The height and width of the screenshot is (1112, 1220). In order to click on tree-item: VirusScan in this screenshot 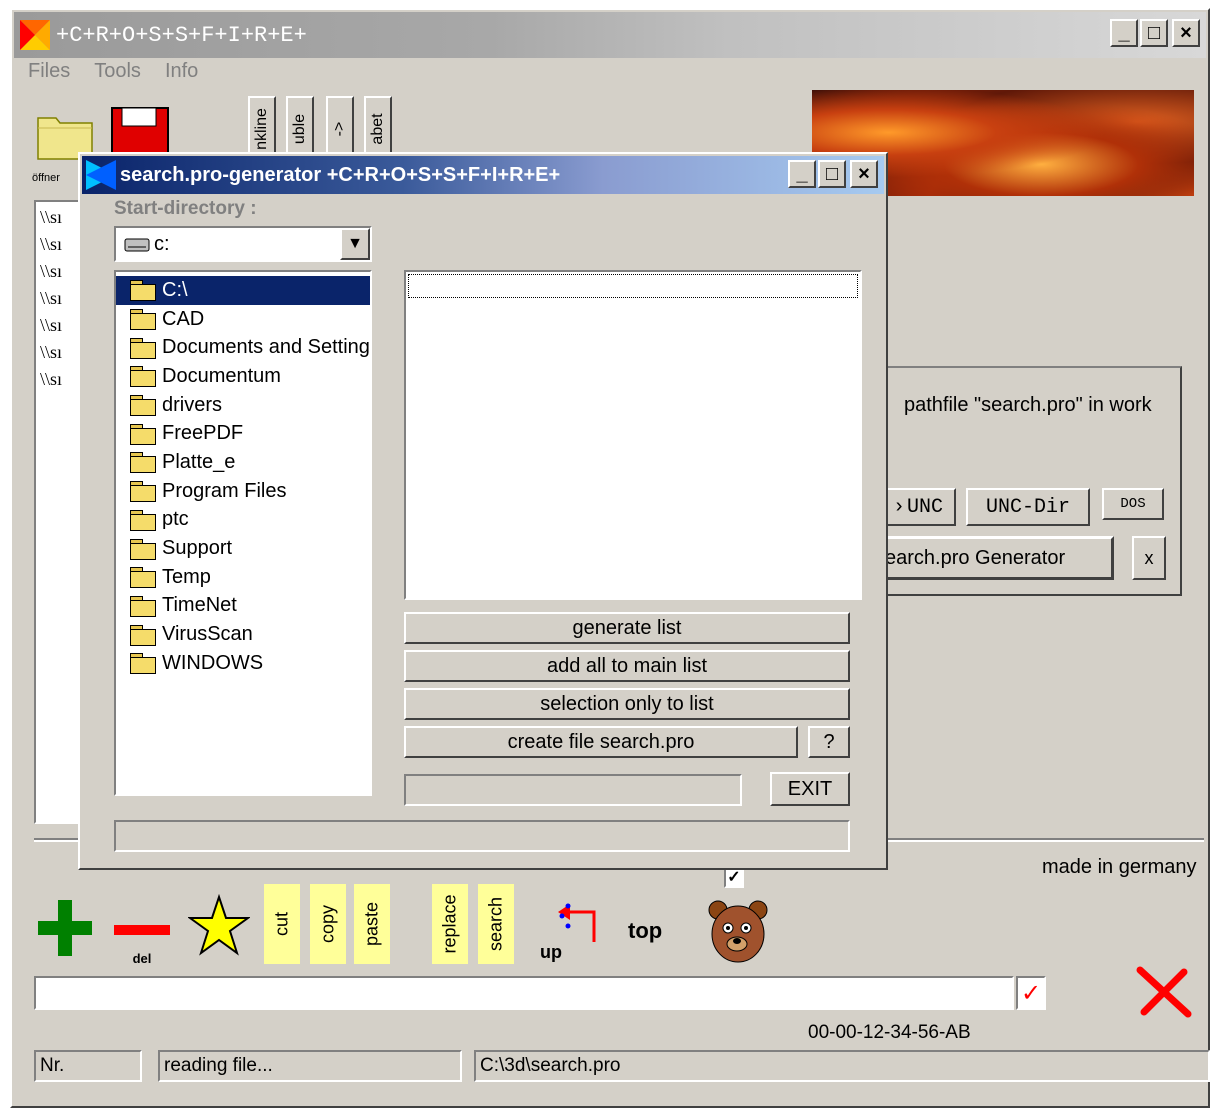, I will do `click(243, 634)`.